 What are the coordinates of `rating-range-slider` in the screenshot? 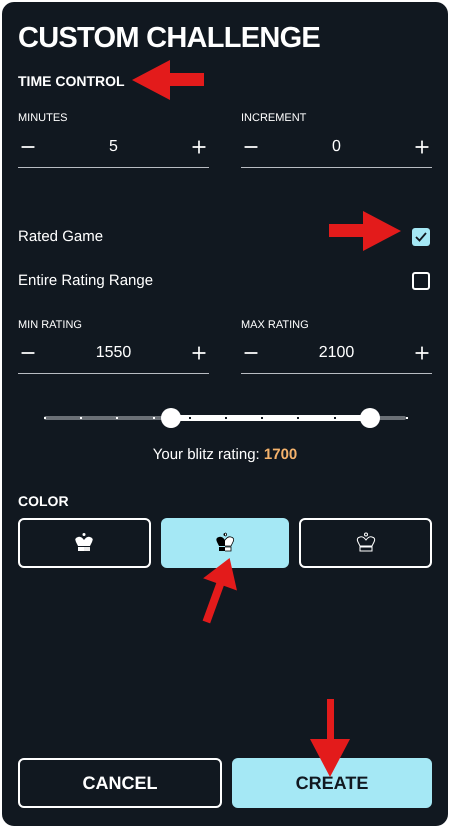 It's located at (225, 418).